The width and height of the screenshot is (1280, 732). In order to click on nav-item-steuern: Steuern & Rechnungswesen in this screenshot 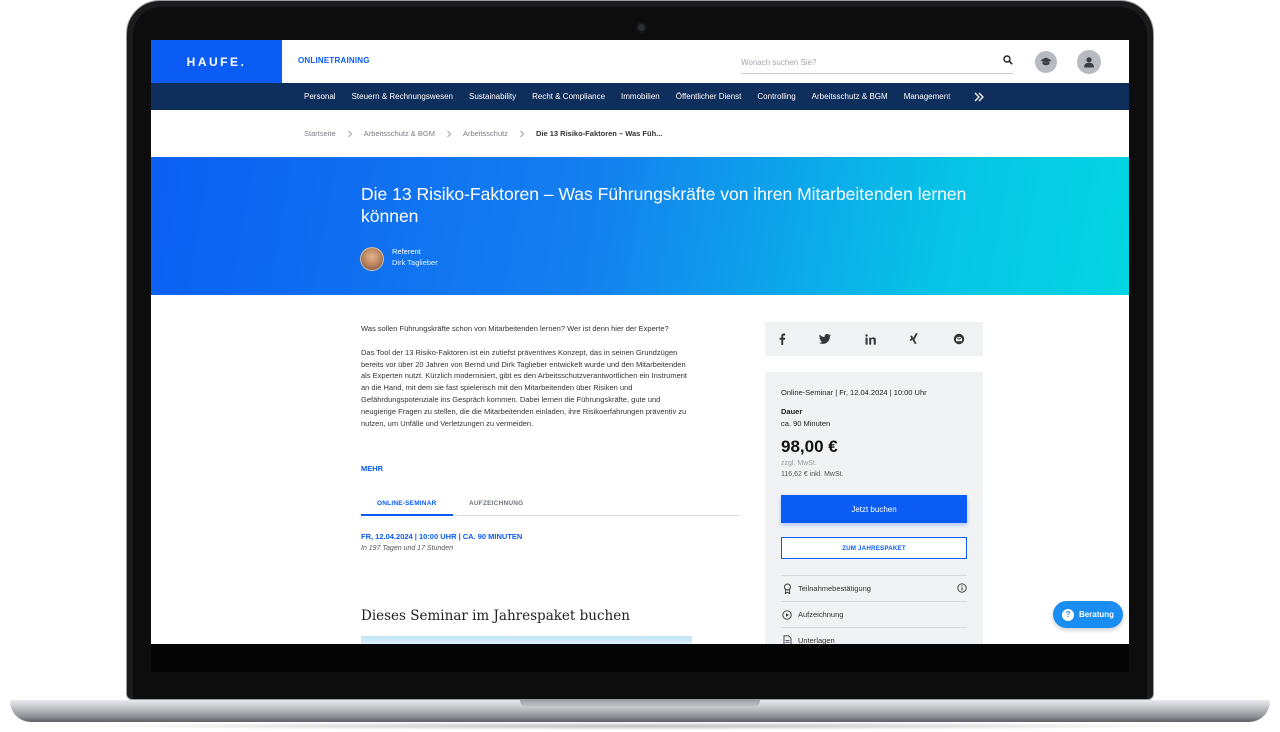, I will do `click(402, 96)`.